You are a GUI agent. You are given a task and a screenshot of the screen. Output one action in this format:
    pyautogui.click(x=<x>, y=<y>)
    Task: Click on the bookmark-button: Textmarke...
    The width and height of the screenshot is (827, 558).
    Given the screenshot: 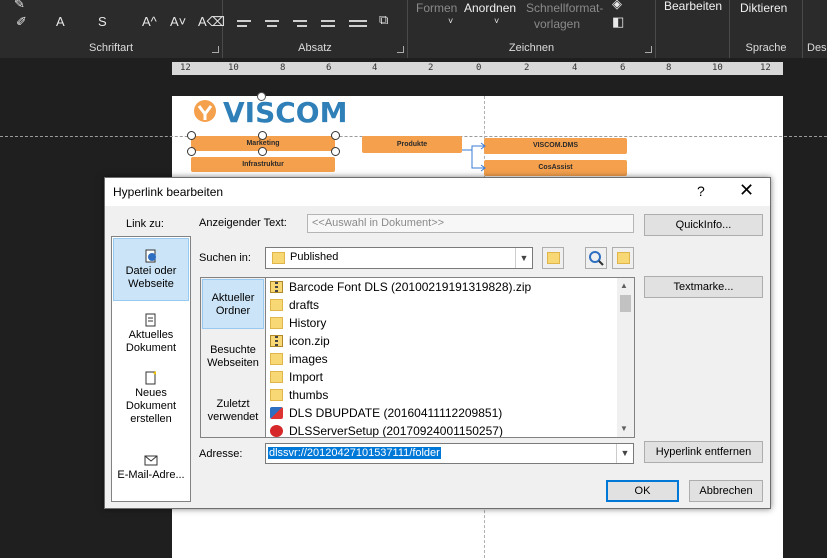 What is the action you would take?
    pyautogui.click(x=703, y=287)
    